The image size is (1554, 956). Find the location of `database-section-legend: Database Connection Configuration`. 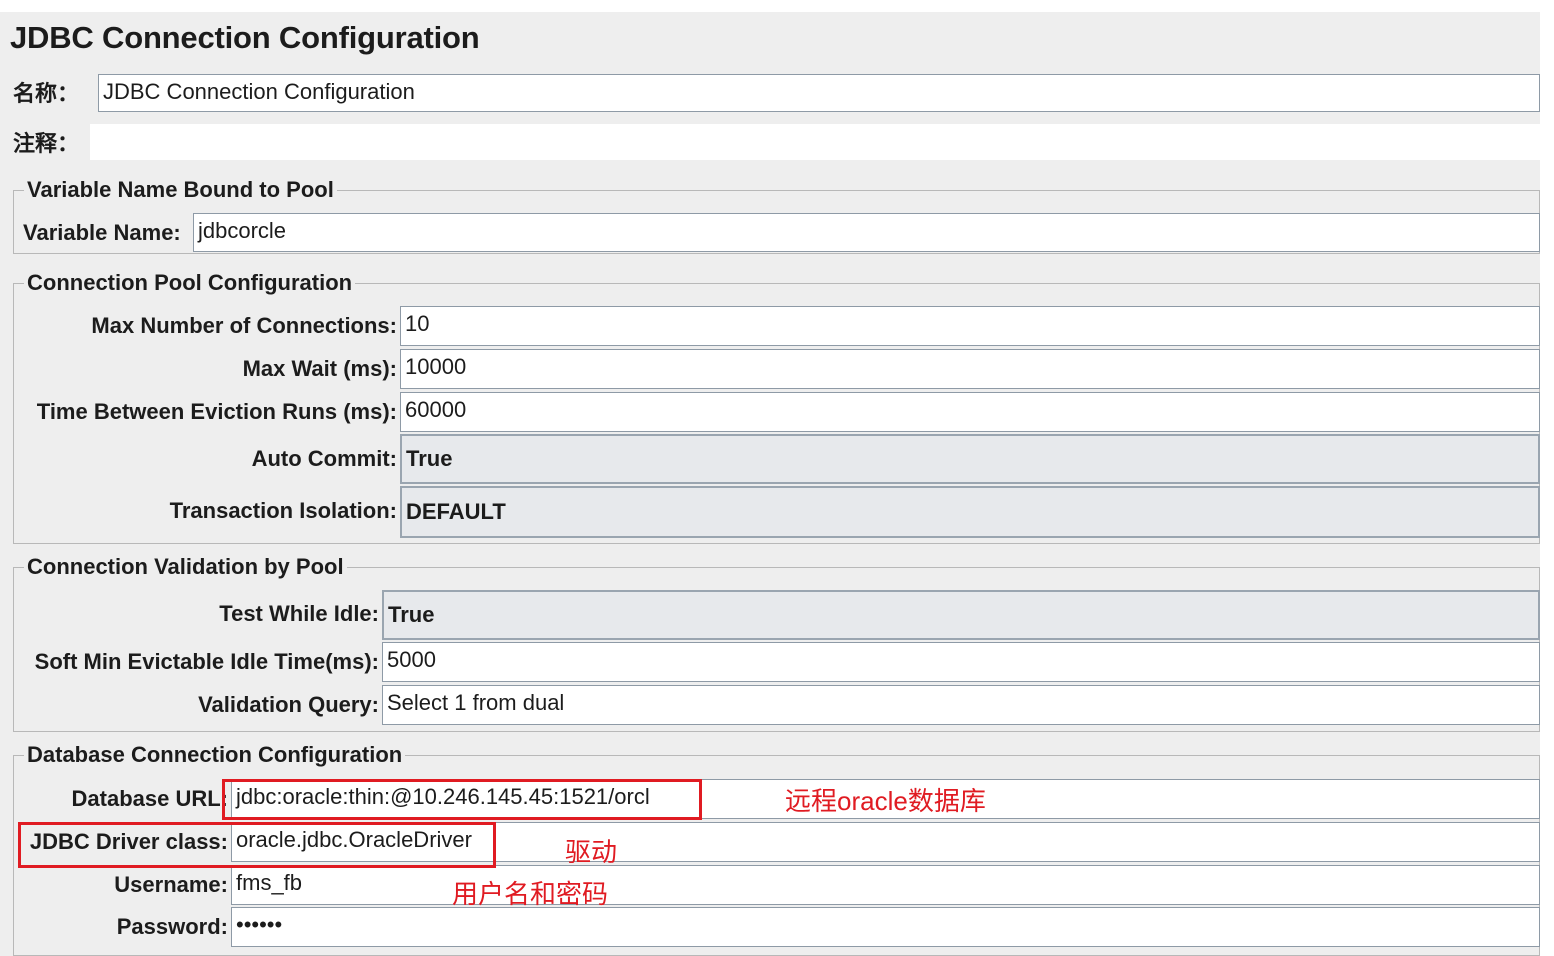

database-section-legend: Database Connection Configuration is located at coordinates (215, 755).